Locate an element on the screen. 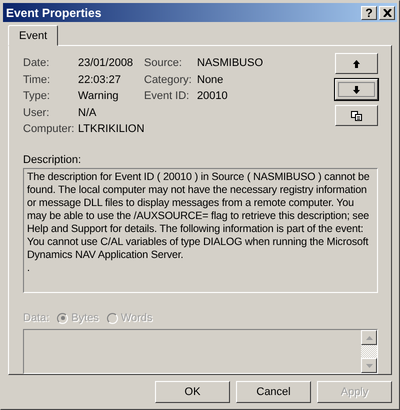  field-label: Type: is located at coordinates (37, 96).